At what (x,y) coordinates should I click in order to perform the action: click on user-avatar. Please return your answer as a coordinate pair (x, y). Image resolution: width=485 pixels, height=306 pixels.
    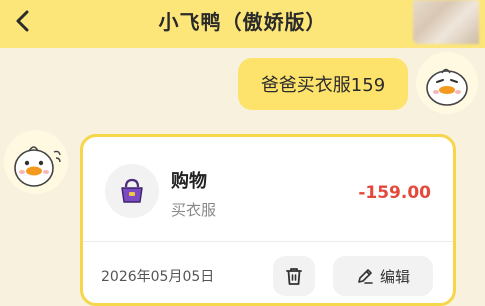
    Looking at the image, I should click on (447, 83).